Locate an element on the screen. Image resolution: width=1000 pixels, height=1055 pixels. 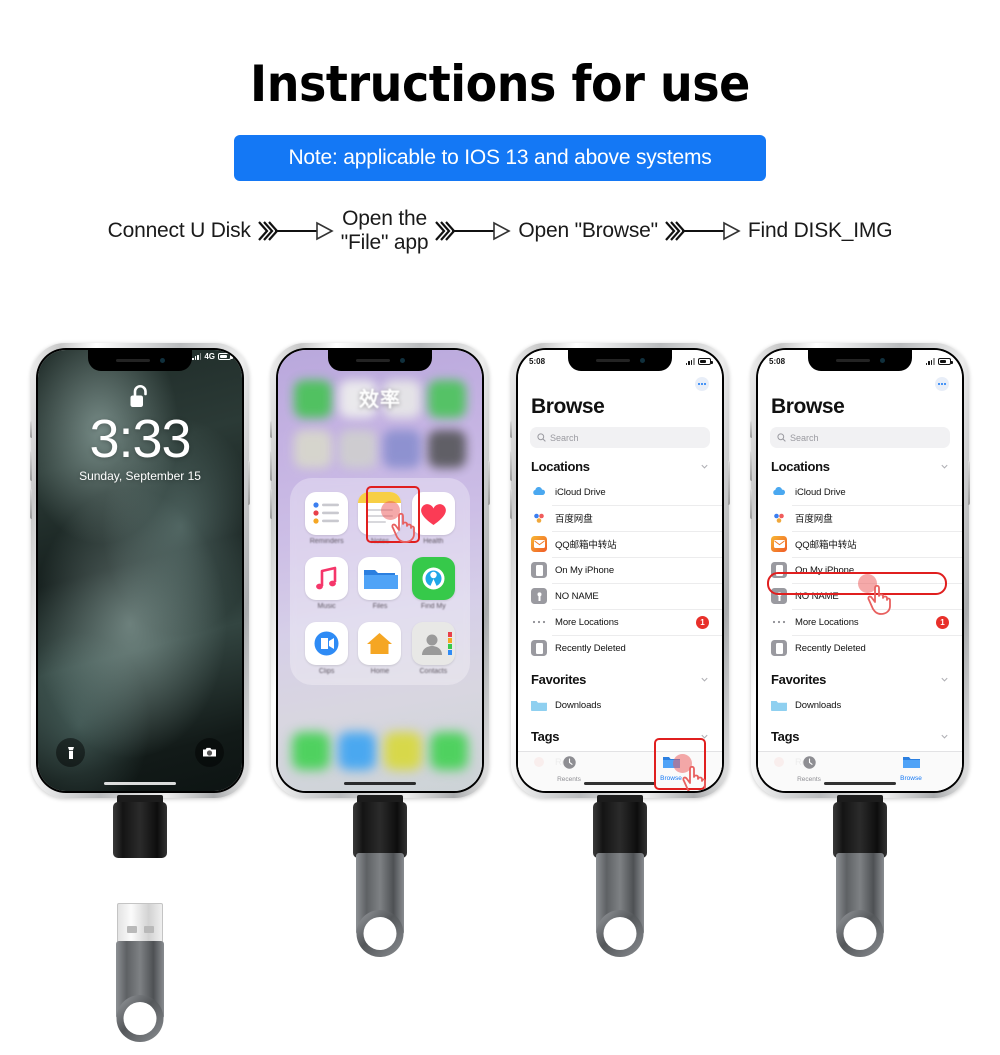
tab-browse: Browse is located at coordinates (911, 768).